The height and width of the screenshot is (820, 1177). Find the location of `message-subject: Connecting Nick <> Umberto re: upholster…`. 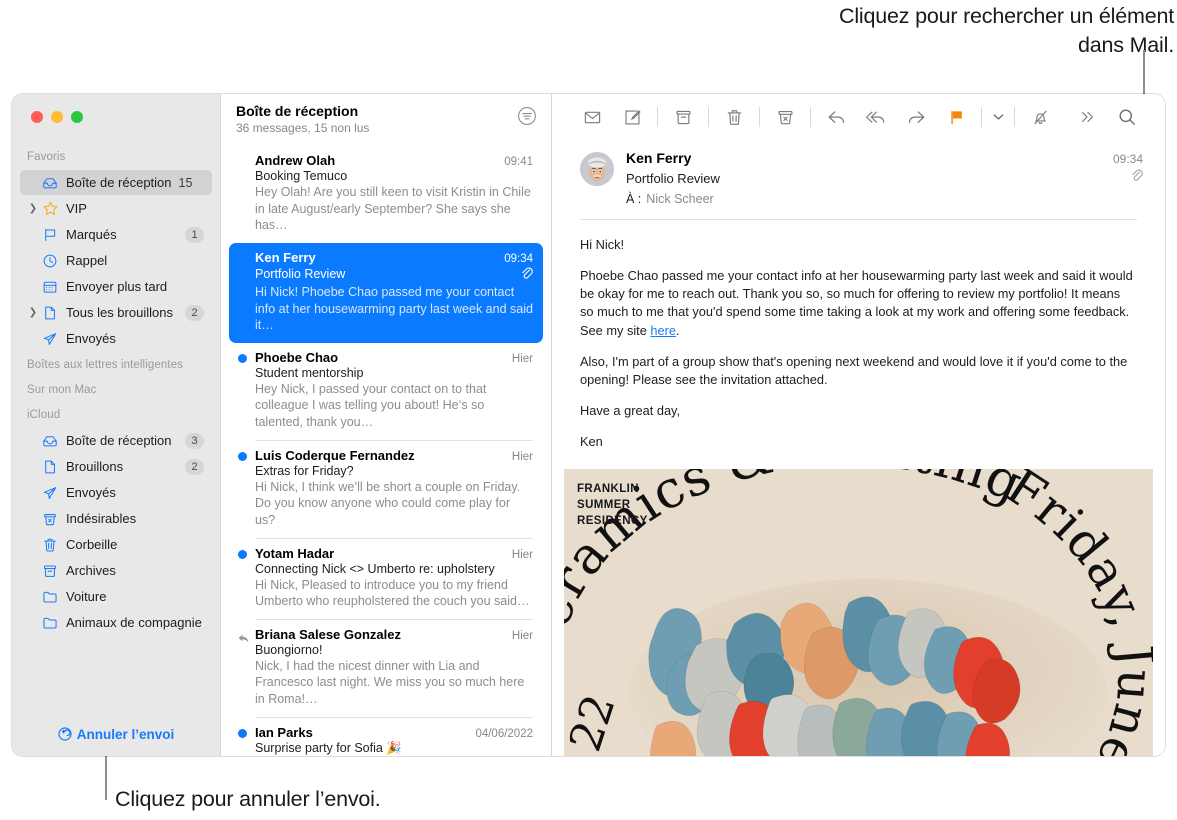

message-subject: Connecting Nick <> Umberto re: upholster… is located at coordinates (375, 568).